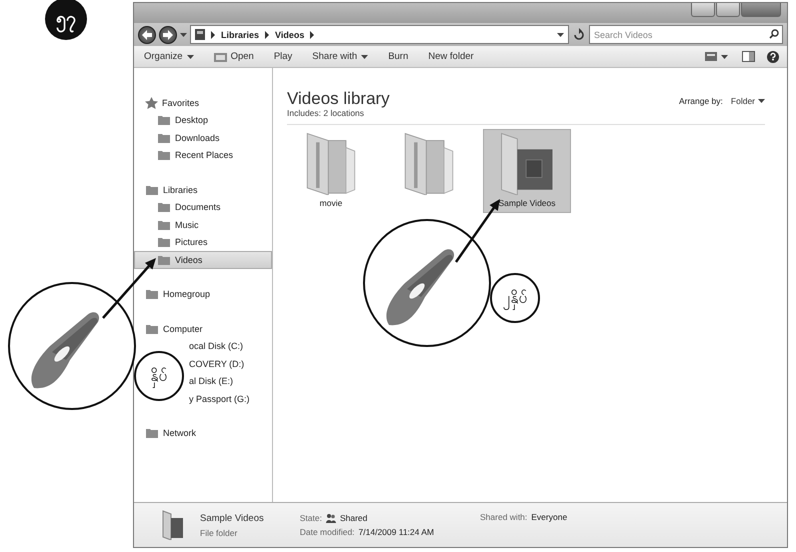 The width and height of the screenshot is (796, 552). What do you see at coordinates (451, 56) in the screenshot?
I see `toolbar-button: New folder` at bounding box center [451, 56].